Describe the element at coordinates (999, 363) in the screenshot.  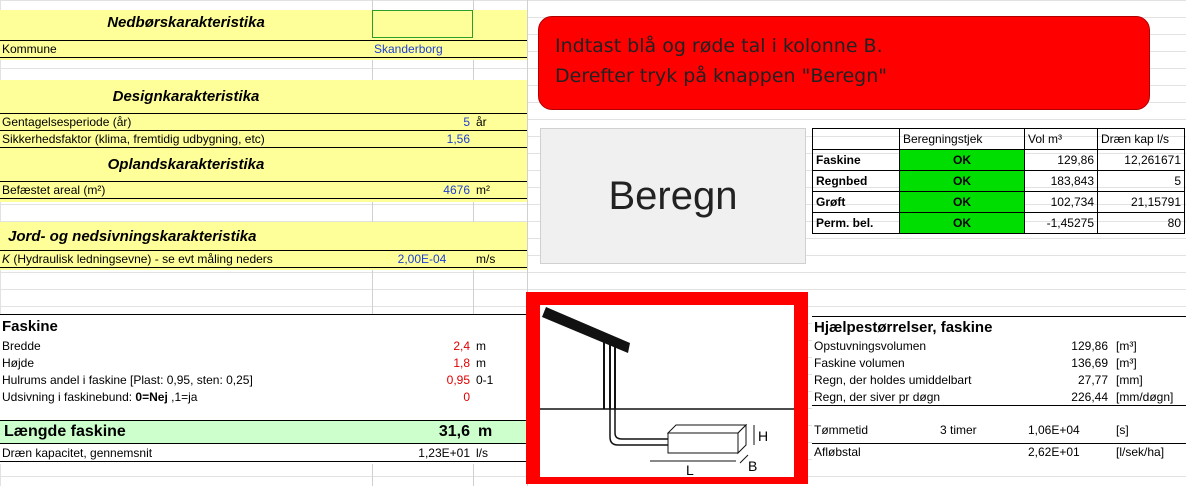
I see `hjaelp-row: Faskine volumen 136,69 [m³]` at that location.